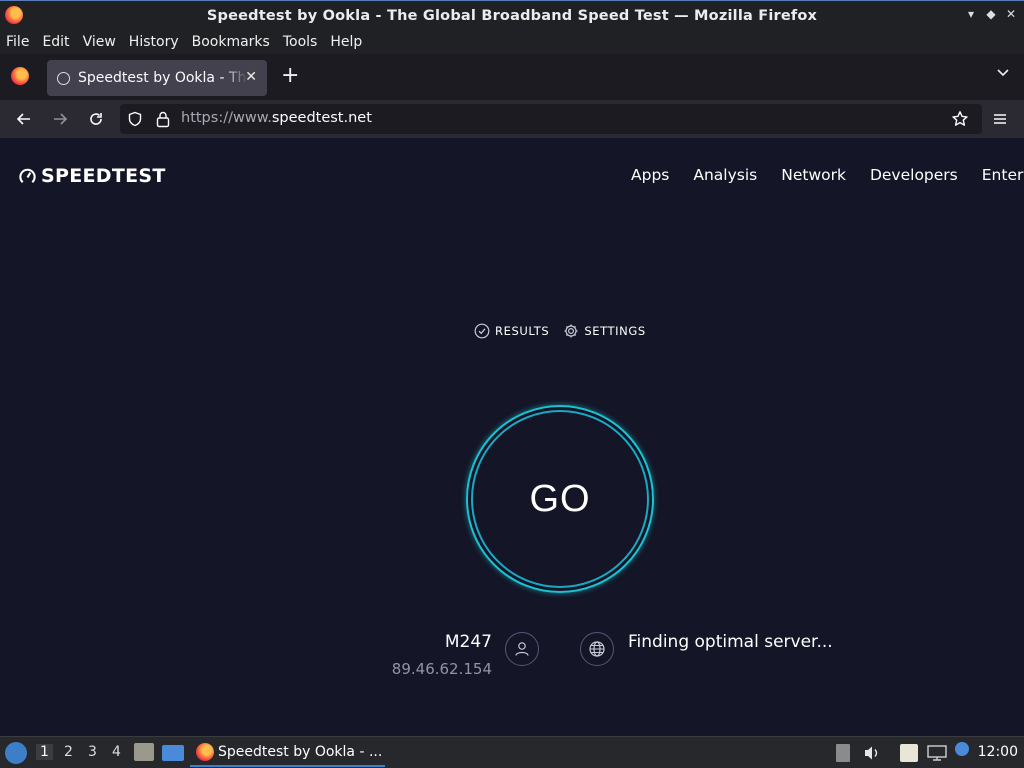  Describe the element at coordinates (522, 331) in the screenshot. I see `results-label: RESULTS` at that location.